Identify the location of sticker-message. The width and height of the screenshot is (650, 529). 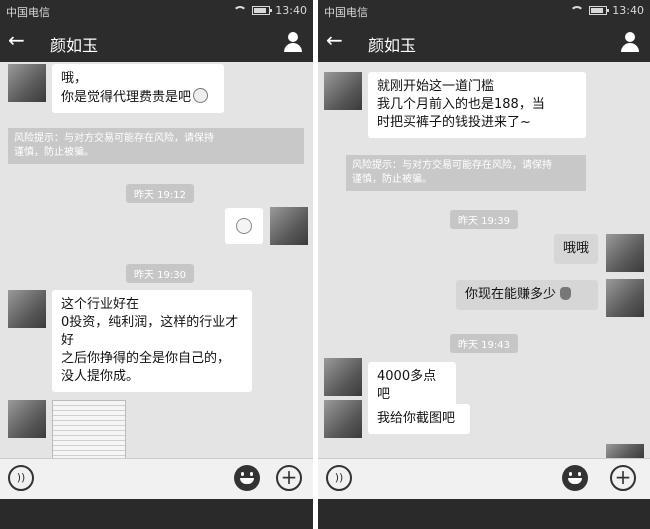
(244, 226).